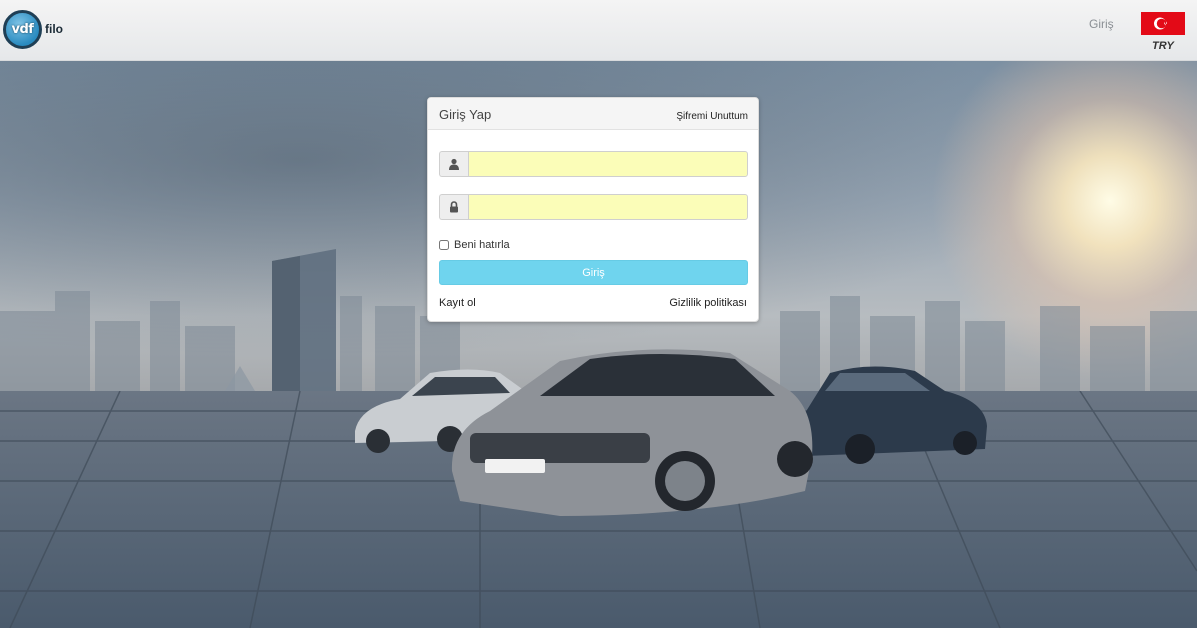  Describe the element at coordinates (608, 164) in the screenshot. I see `username-input` at that location.